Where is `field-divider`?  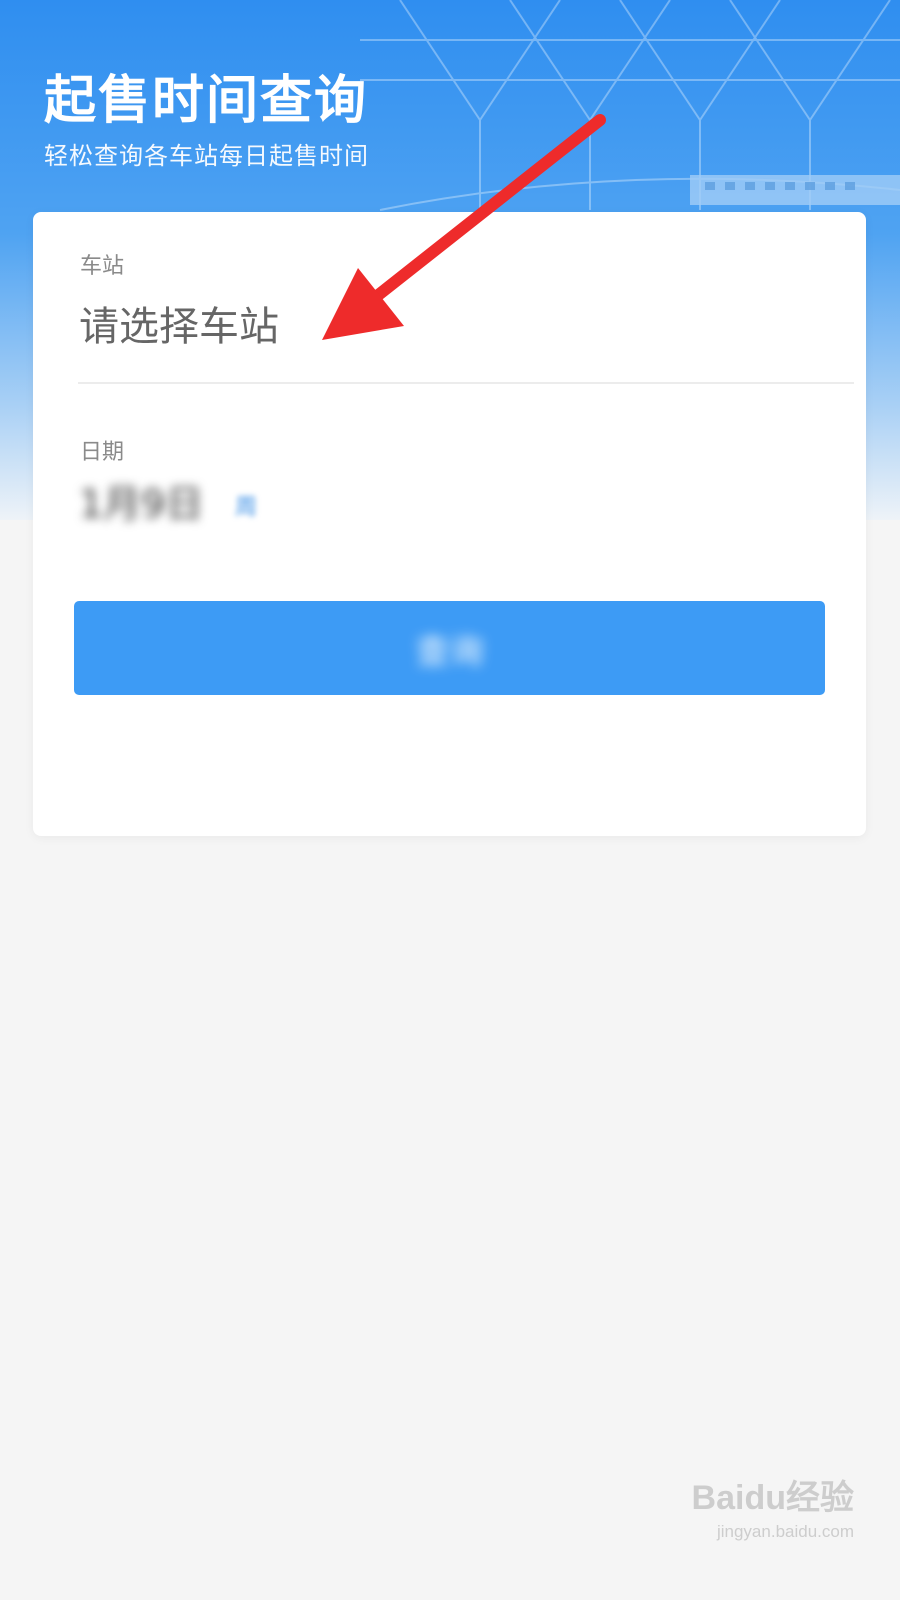
field-divider is located at coordinates (466, 383).